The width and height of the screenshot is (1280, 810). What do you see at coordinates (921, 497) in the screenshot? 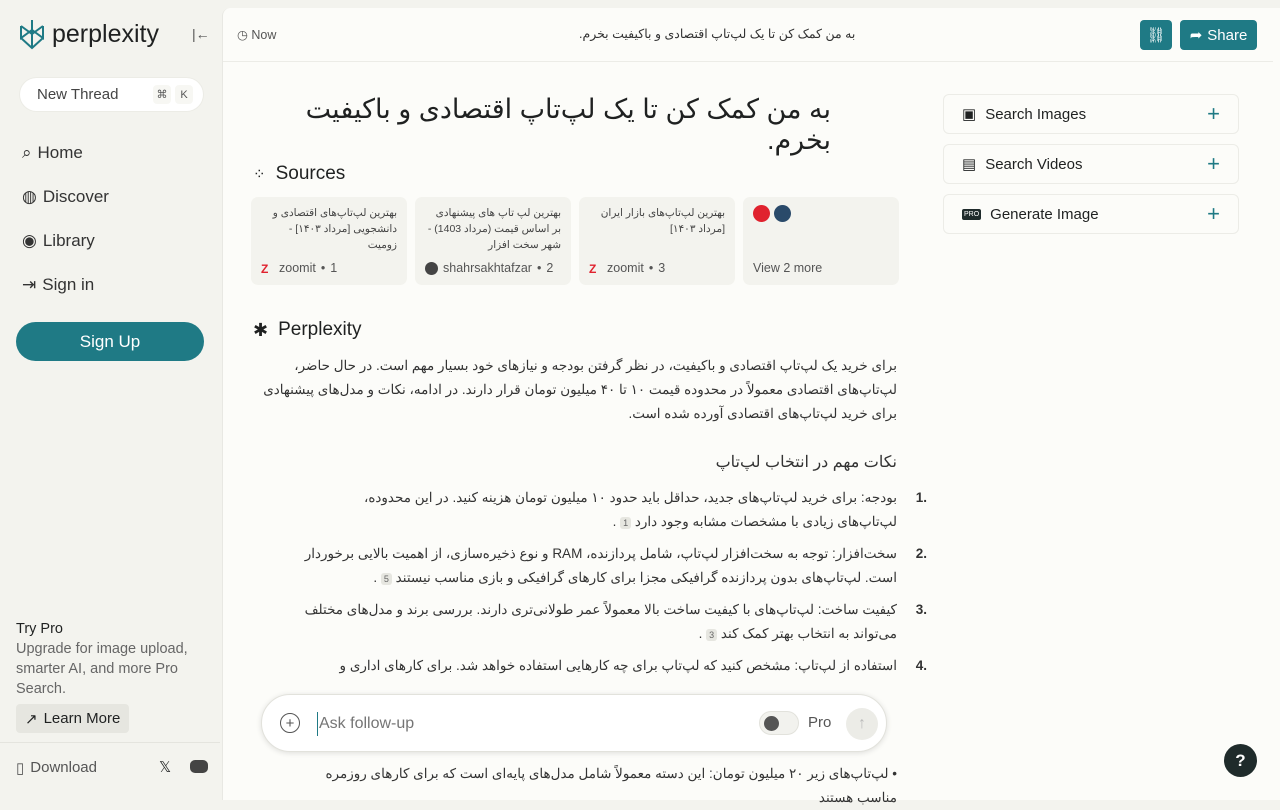
I see `item-number: 1.` at bounding box center [921, 497].